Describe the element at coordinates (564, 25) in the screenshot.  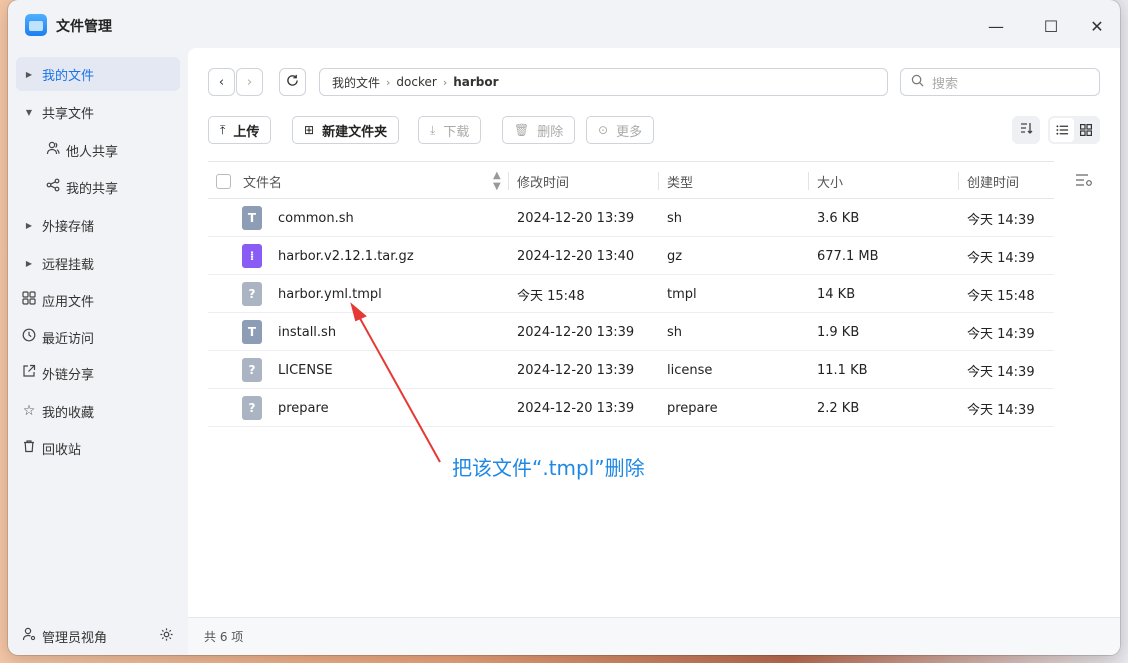
I see `title-bar: 文件管理 — ☐ ✕` at that location.